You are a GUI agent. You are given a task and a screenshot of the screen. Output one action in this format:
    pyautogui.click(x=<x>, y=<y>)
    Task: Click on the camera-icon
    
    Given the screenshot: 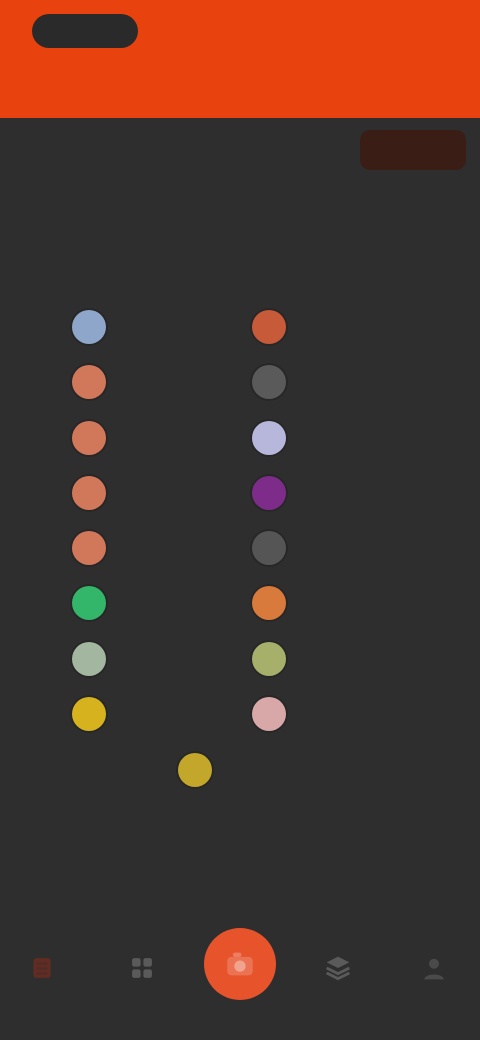 What is the action you would take?
    pyautogui.click(x=240, y=964)
    